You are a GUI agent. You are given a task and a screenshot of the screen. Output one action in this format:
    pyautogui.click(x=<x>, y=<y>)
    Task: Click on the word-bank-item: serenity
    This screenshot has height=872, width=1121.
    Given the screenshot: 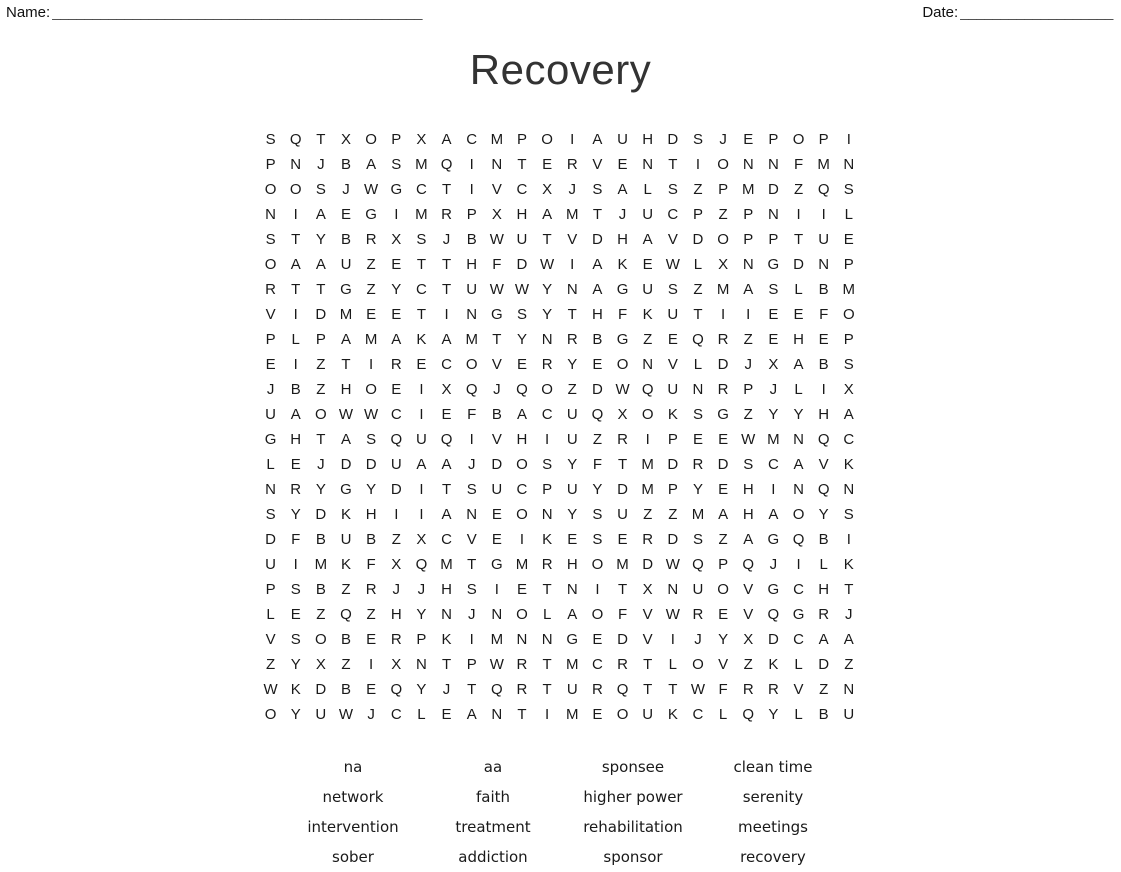 What is the action you would take?
    pyautogui.click(x=773, y=797)
    